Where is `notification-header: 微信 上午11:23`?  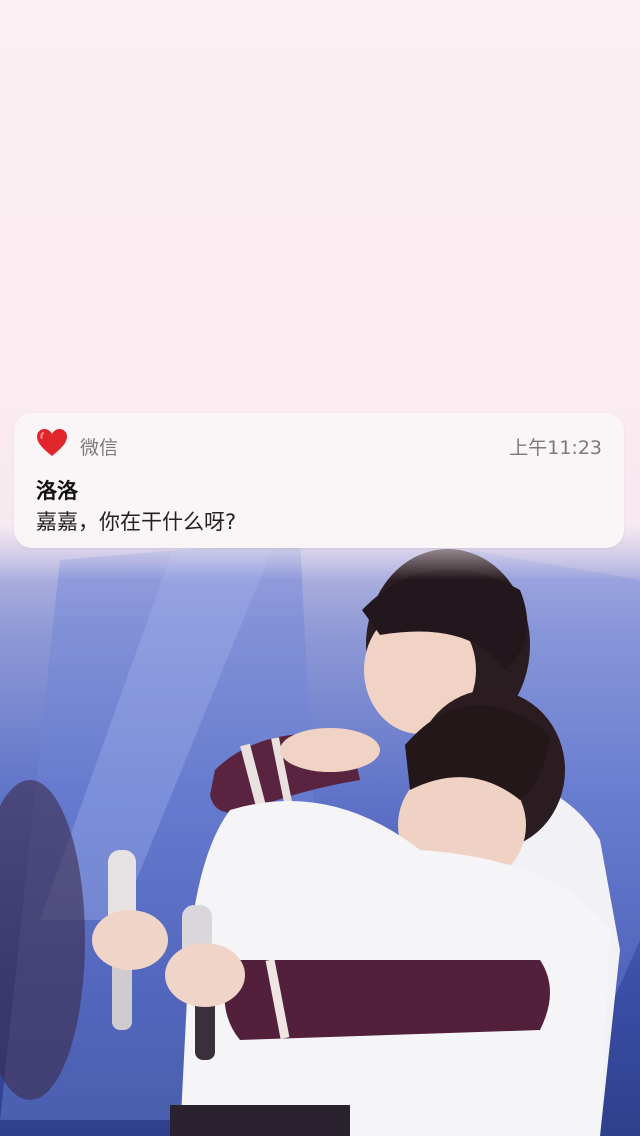 notification-header: 微信 上午11:23 is located at coordinates (319, 444).